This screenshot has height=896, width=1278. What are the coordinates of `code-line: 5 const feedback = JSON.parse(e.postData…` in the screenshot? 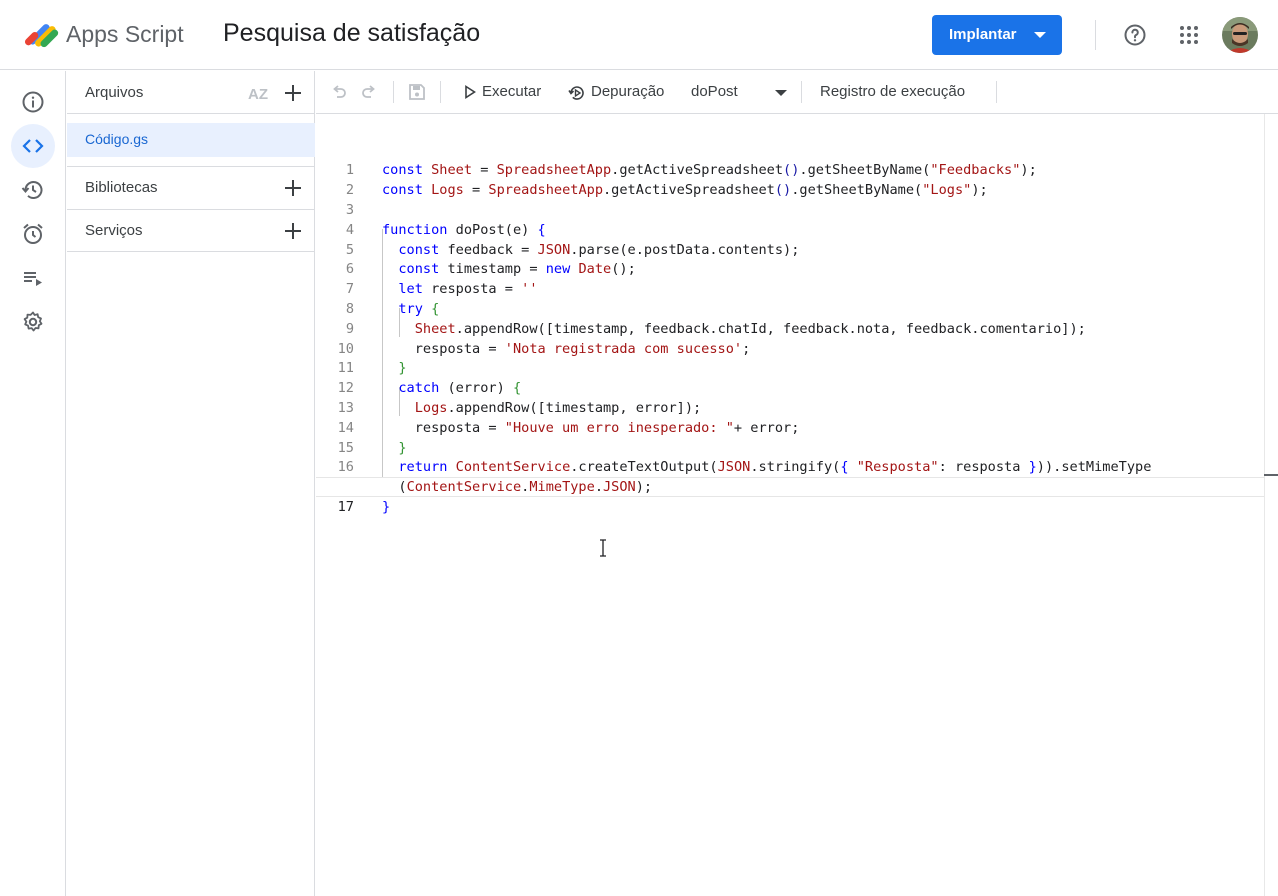 It's located at (572, 250).